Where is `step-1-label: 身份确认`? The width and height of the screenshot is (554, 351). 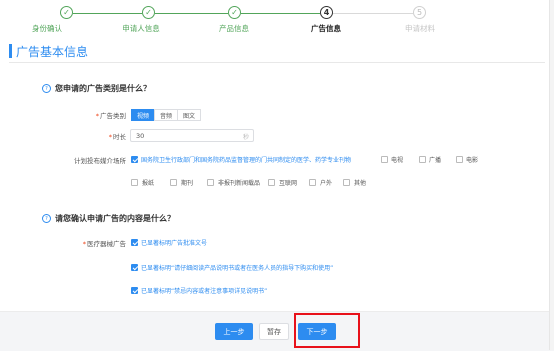 step-1-label: 身份确认 is located at coordinates (47, 28).